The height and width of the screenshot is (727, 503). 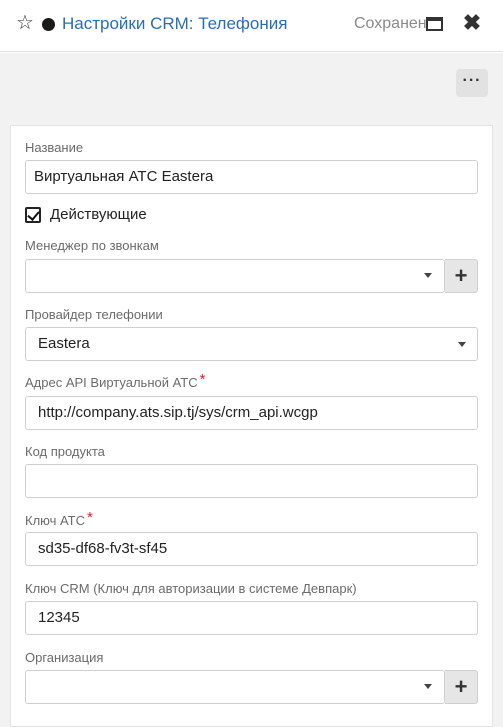 I want to click on favorite-star-icon: ☆, so click(x=26, y=23).